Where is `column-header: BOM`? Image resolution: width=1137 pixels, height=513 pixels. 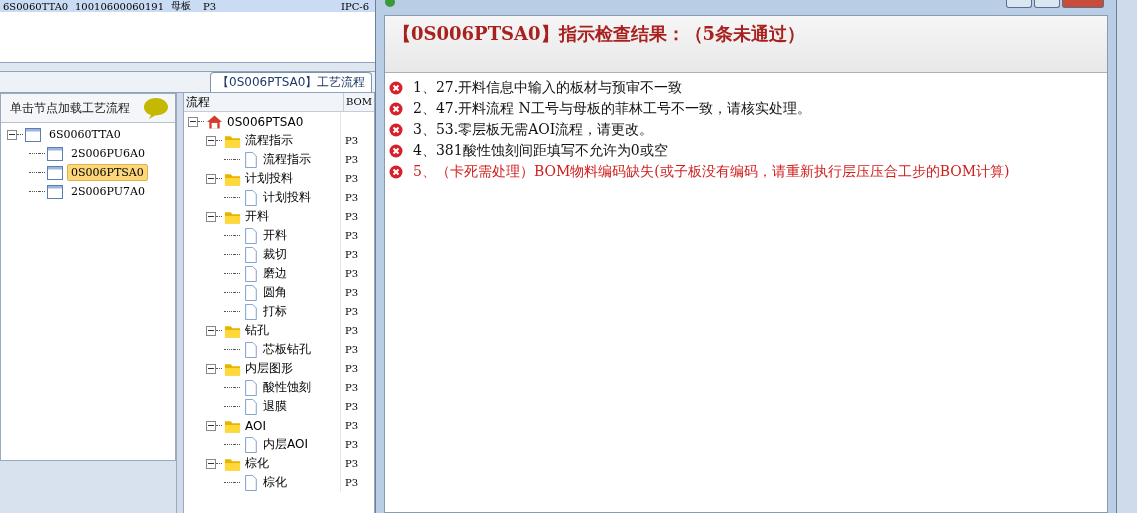
column-header: BOM is located at coordinates (359, 102).